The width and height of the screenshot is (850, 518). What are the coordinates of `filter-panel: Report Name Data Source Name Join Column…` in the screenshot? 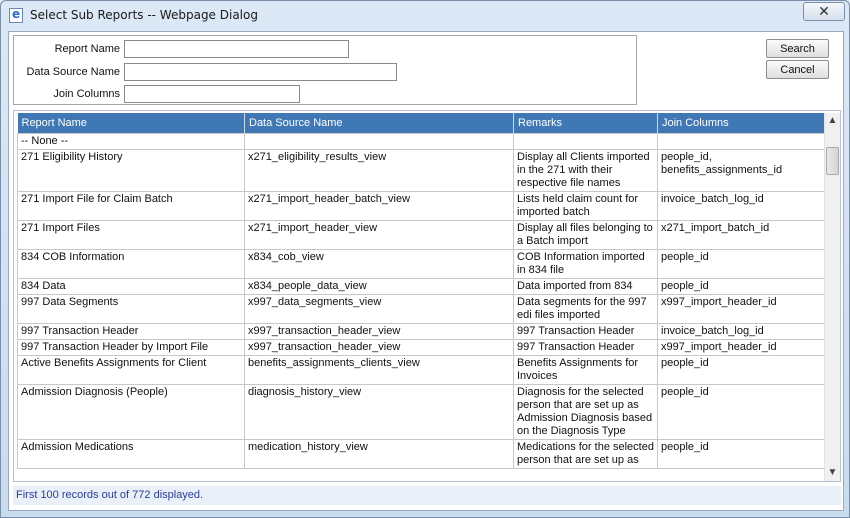 It's located at (325, 70).